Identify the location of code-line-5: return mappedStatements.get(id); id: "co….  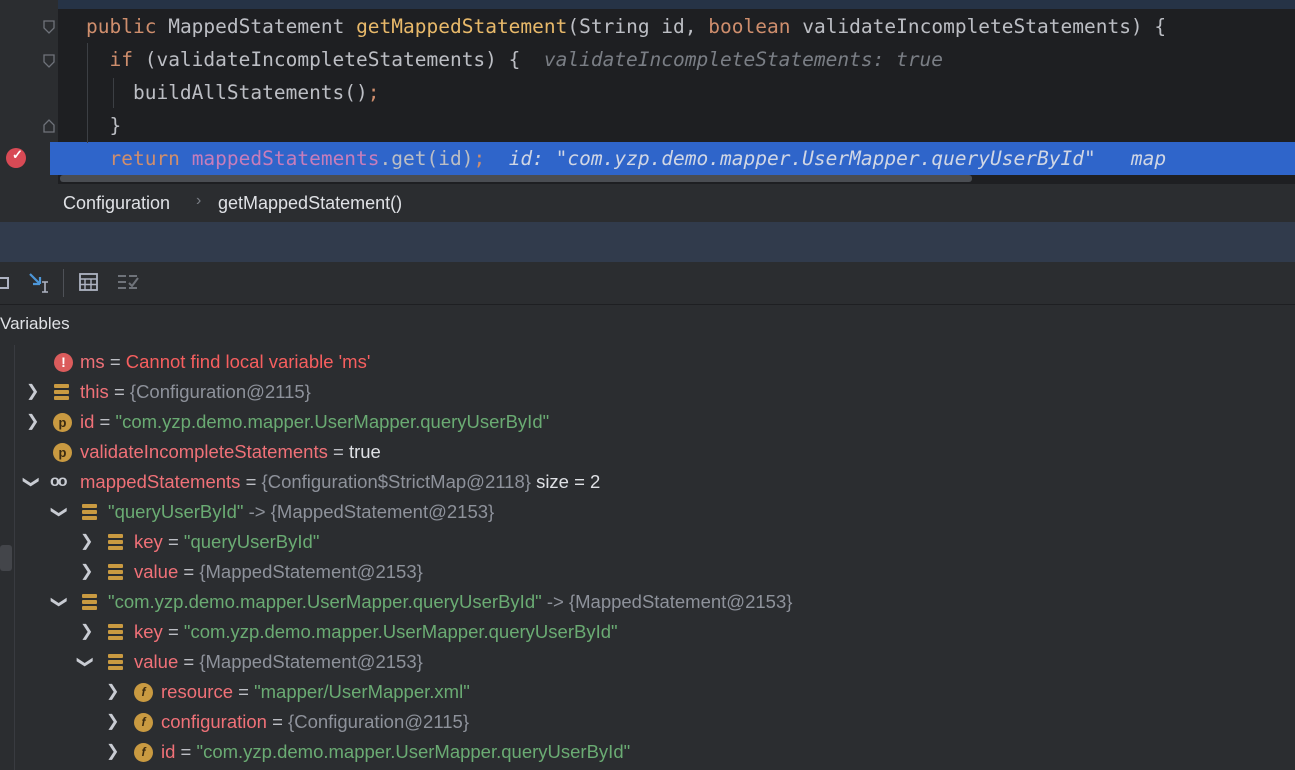
(638, 158).